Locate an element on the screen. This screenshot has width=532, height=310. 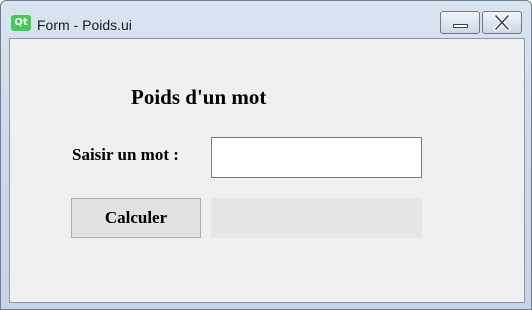
window-title: Form - Poids.ui is located at coordinates (84, 25).